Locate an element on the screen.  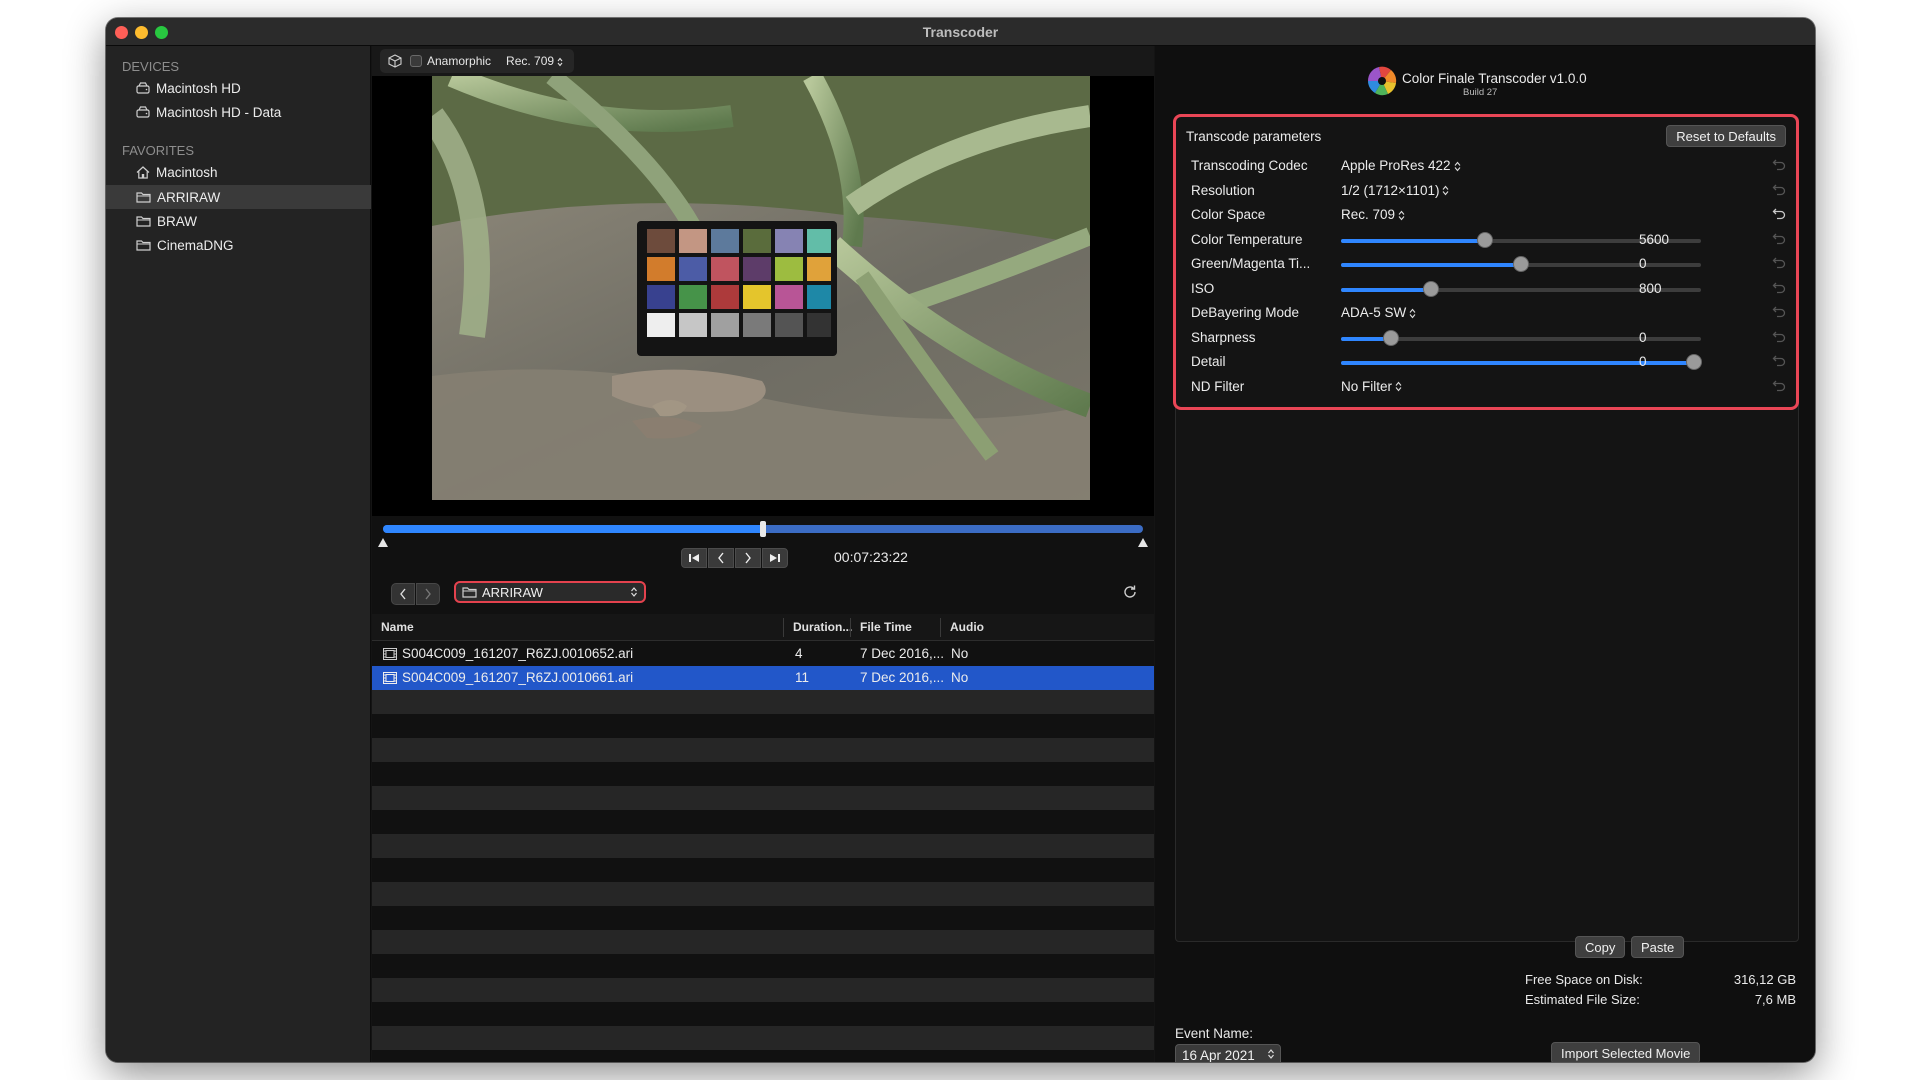
param-label: Resolution is located at coordinates (1223, 190).